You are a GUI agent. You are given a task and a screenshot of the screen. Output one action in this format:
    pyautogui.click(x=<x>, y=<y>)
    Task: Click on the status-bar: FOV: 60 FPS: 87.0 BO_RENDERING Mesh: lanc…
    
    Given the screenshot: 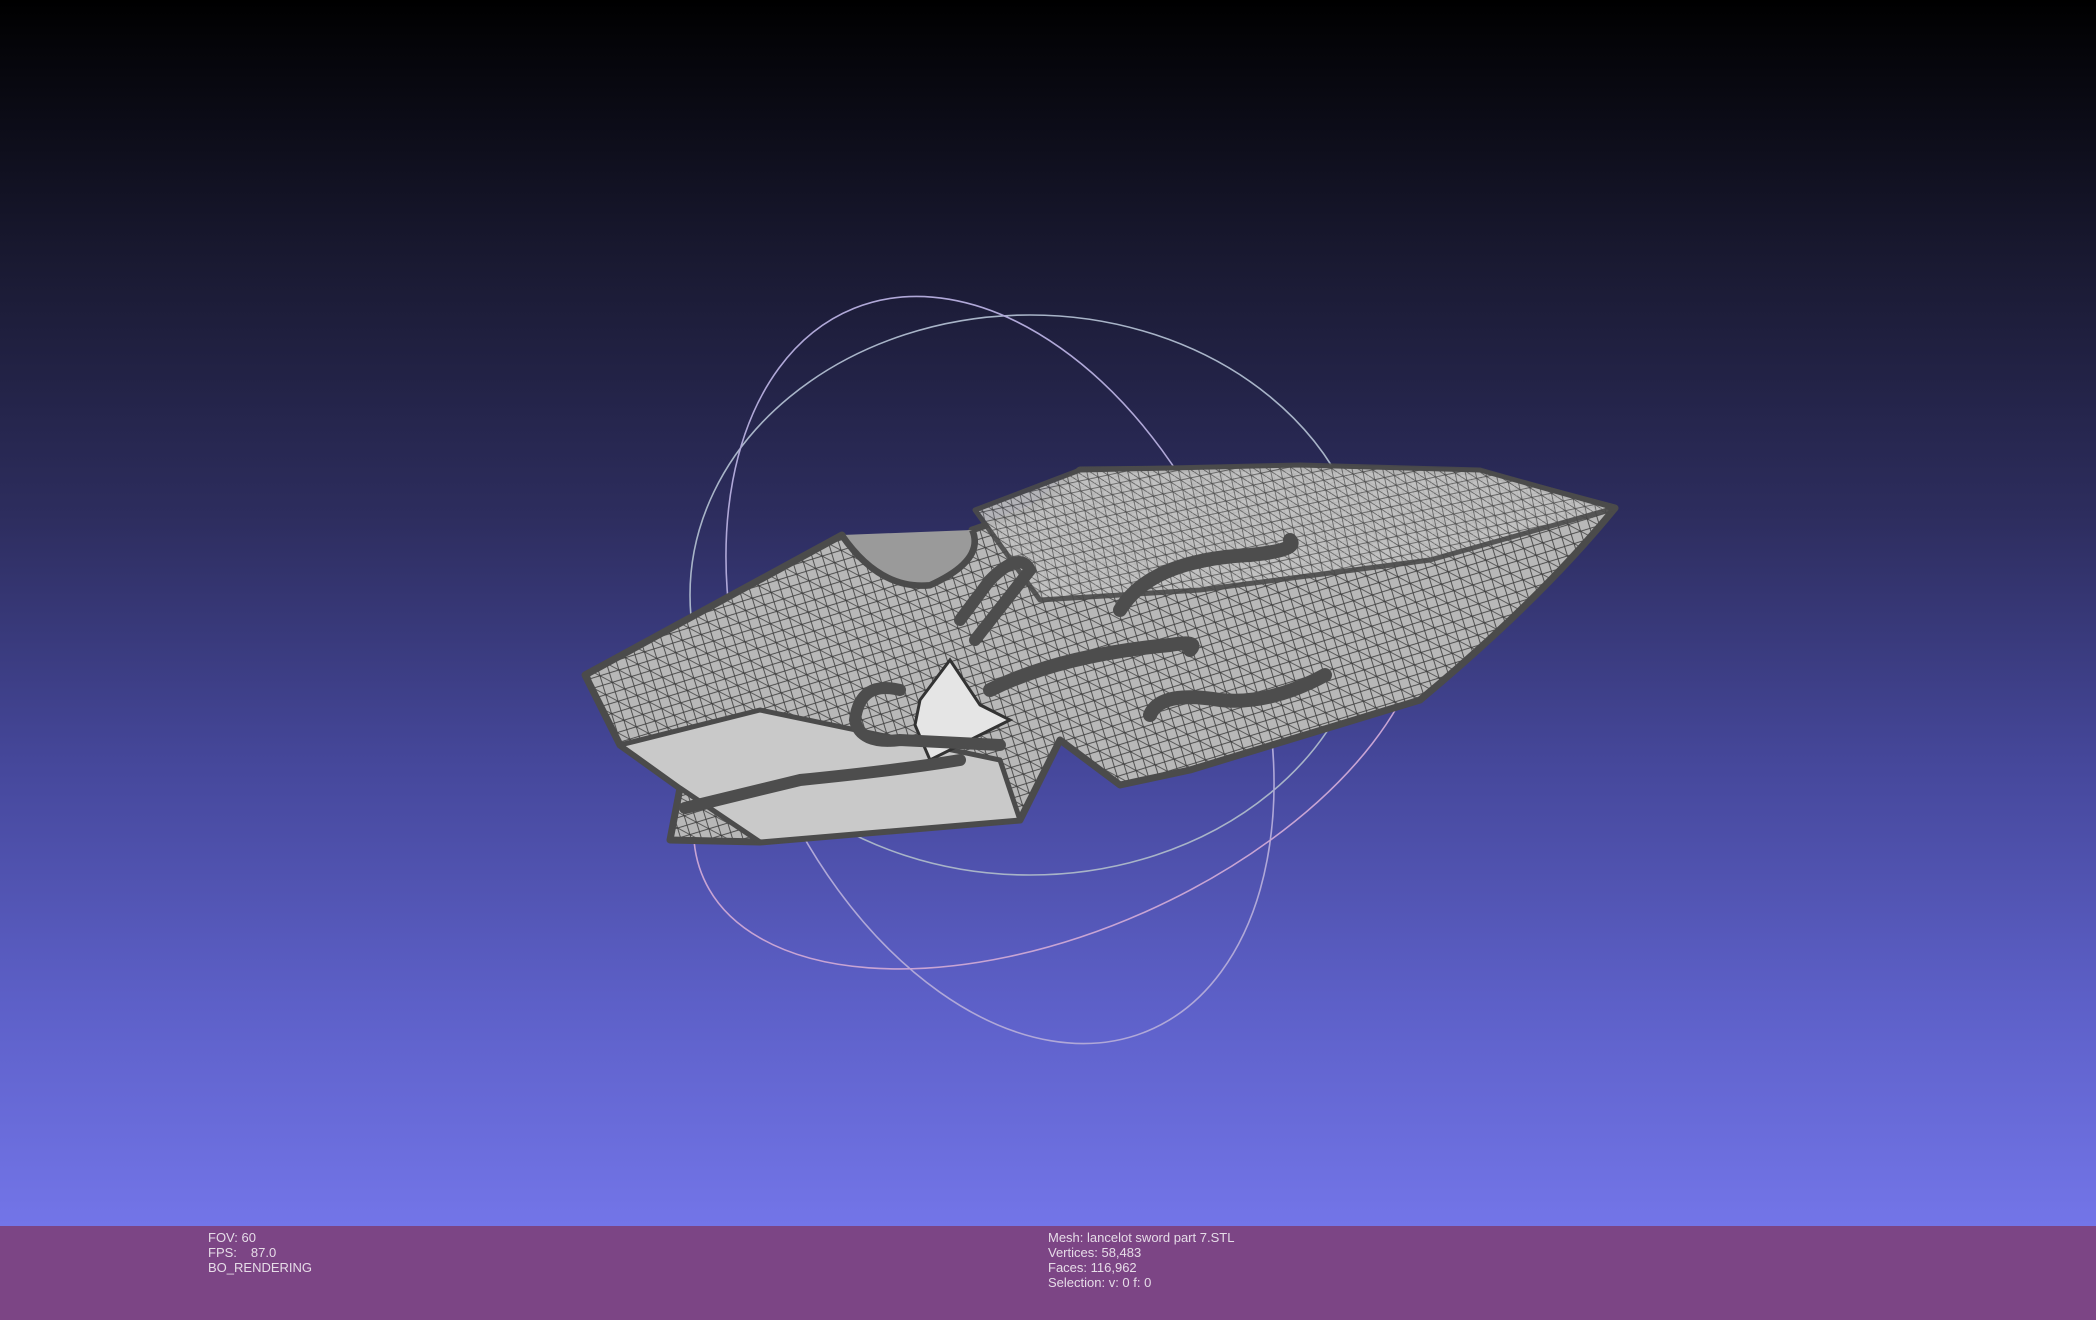 What is the action you would take?
    pyautogui.click(x=1048, y=1273)
    